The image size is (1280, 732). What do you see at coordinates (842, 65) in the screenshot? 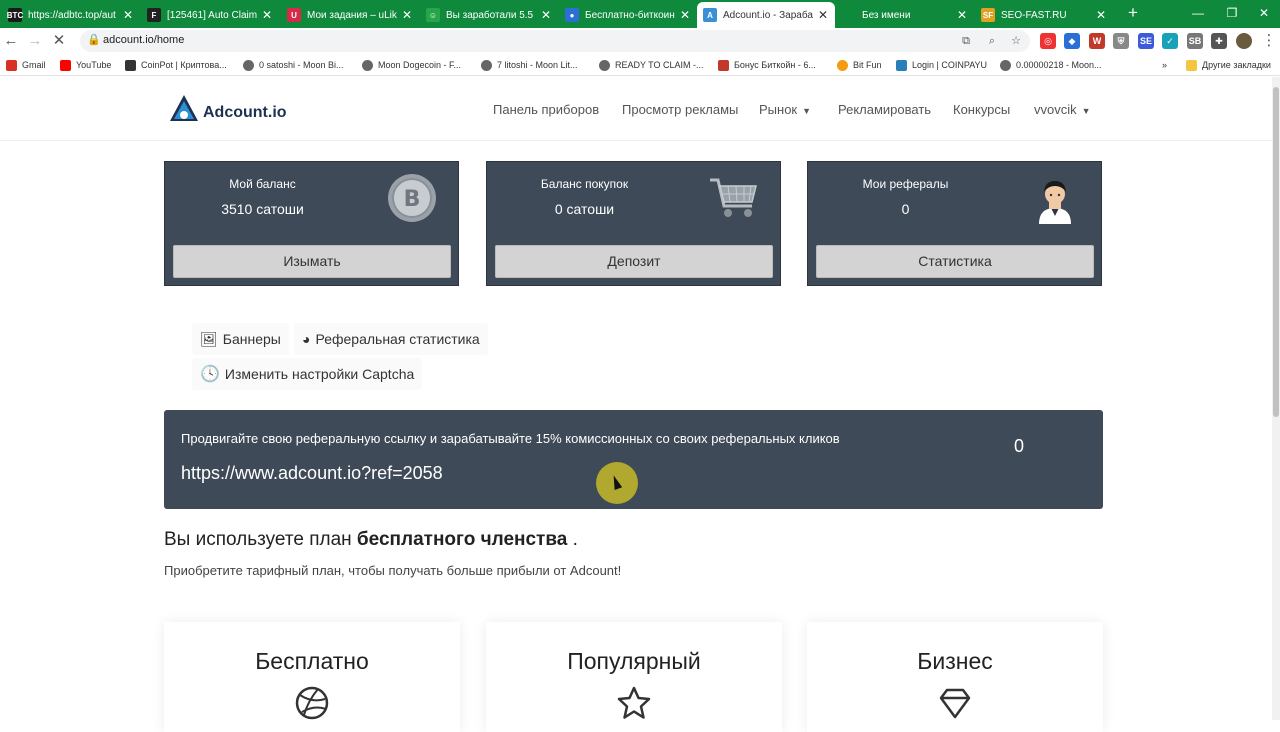
I see `bitfun-icon` at bounding box center [842, 65].